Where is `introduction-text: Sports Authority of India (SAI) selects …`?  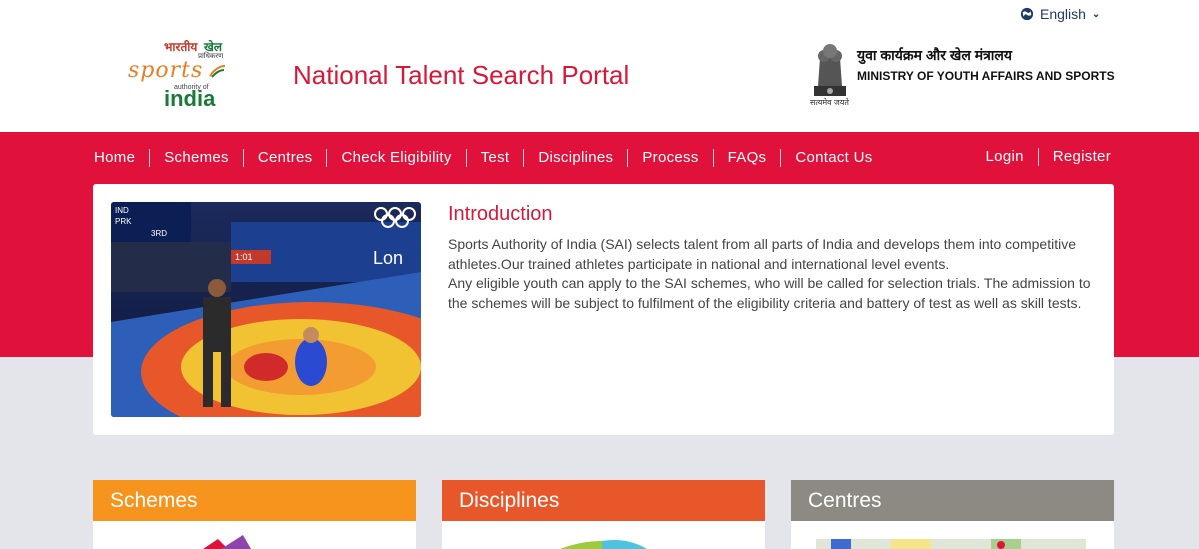
introduction-text: Sports Authority of India (SAI) selects … is located at coordinates (770, 274).